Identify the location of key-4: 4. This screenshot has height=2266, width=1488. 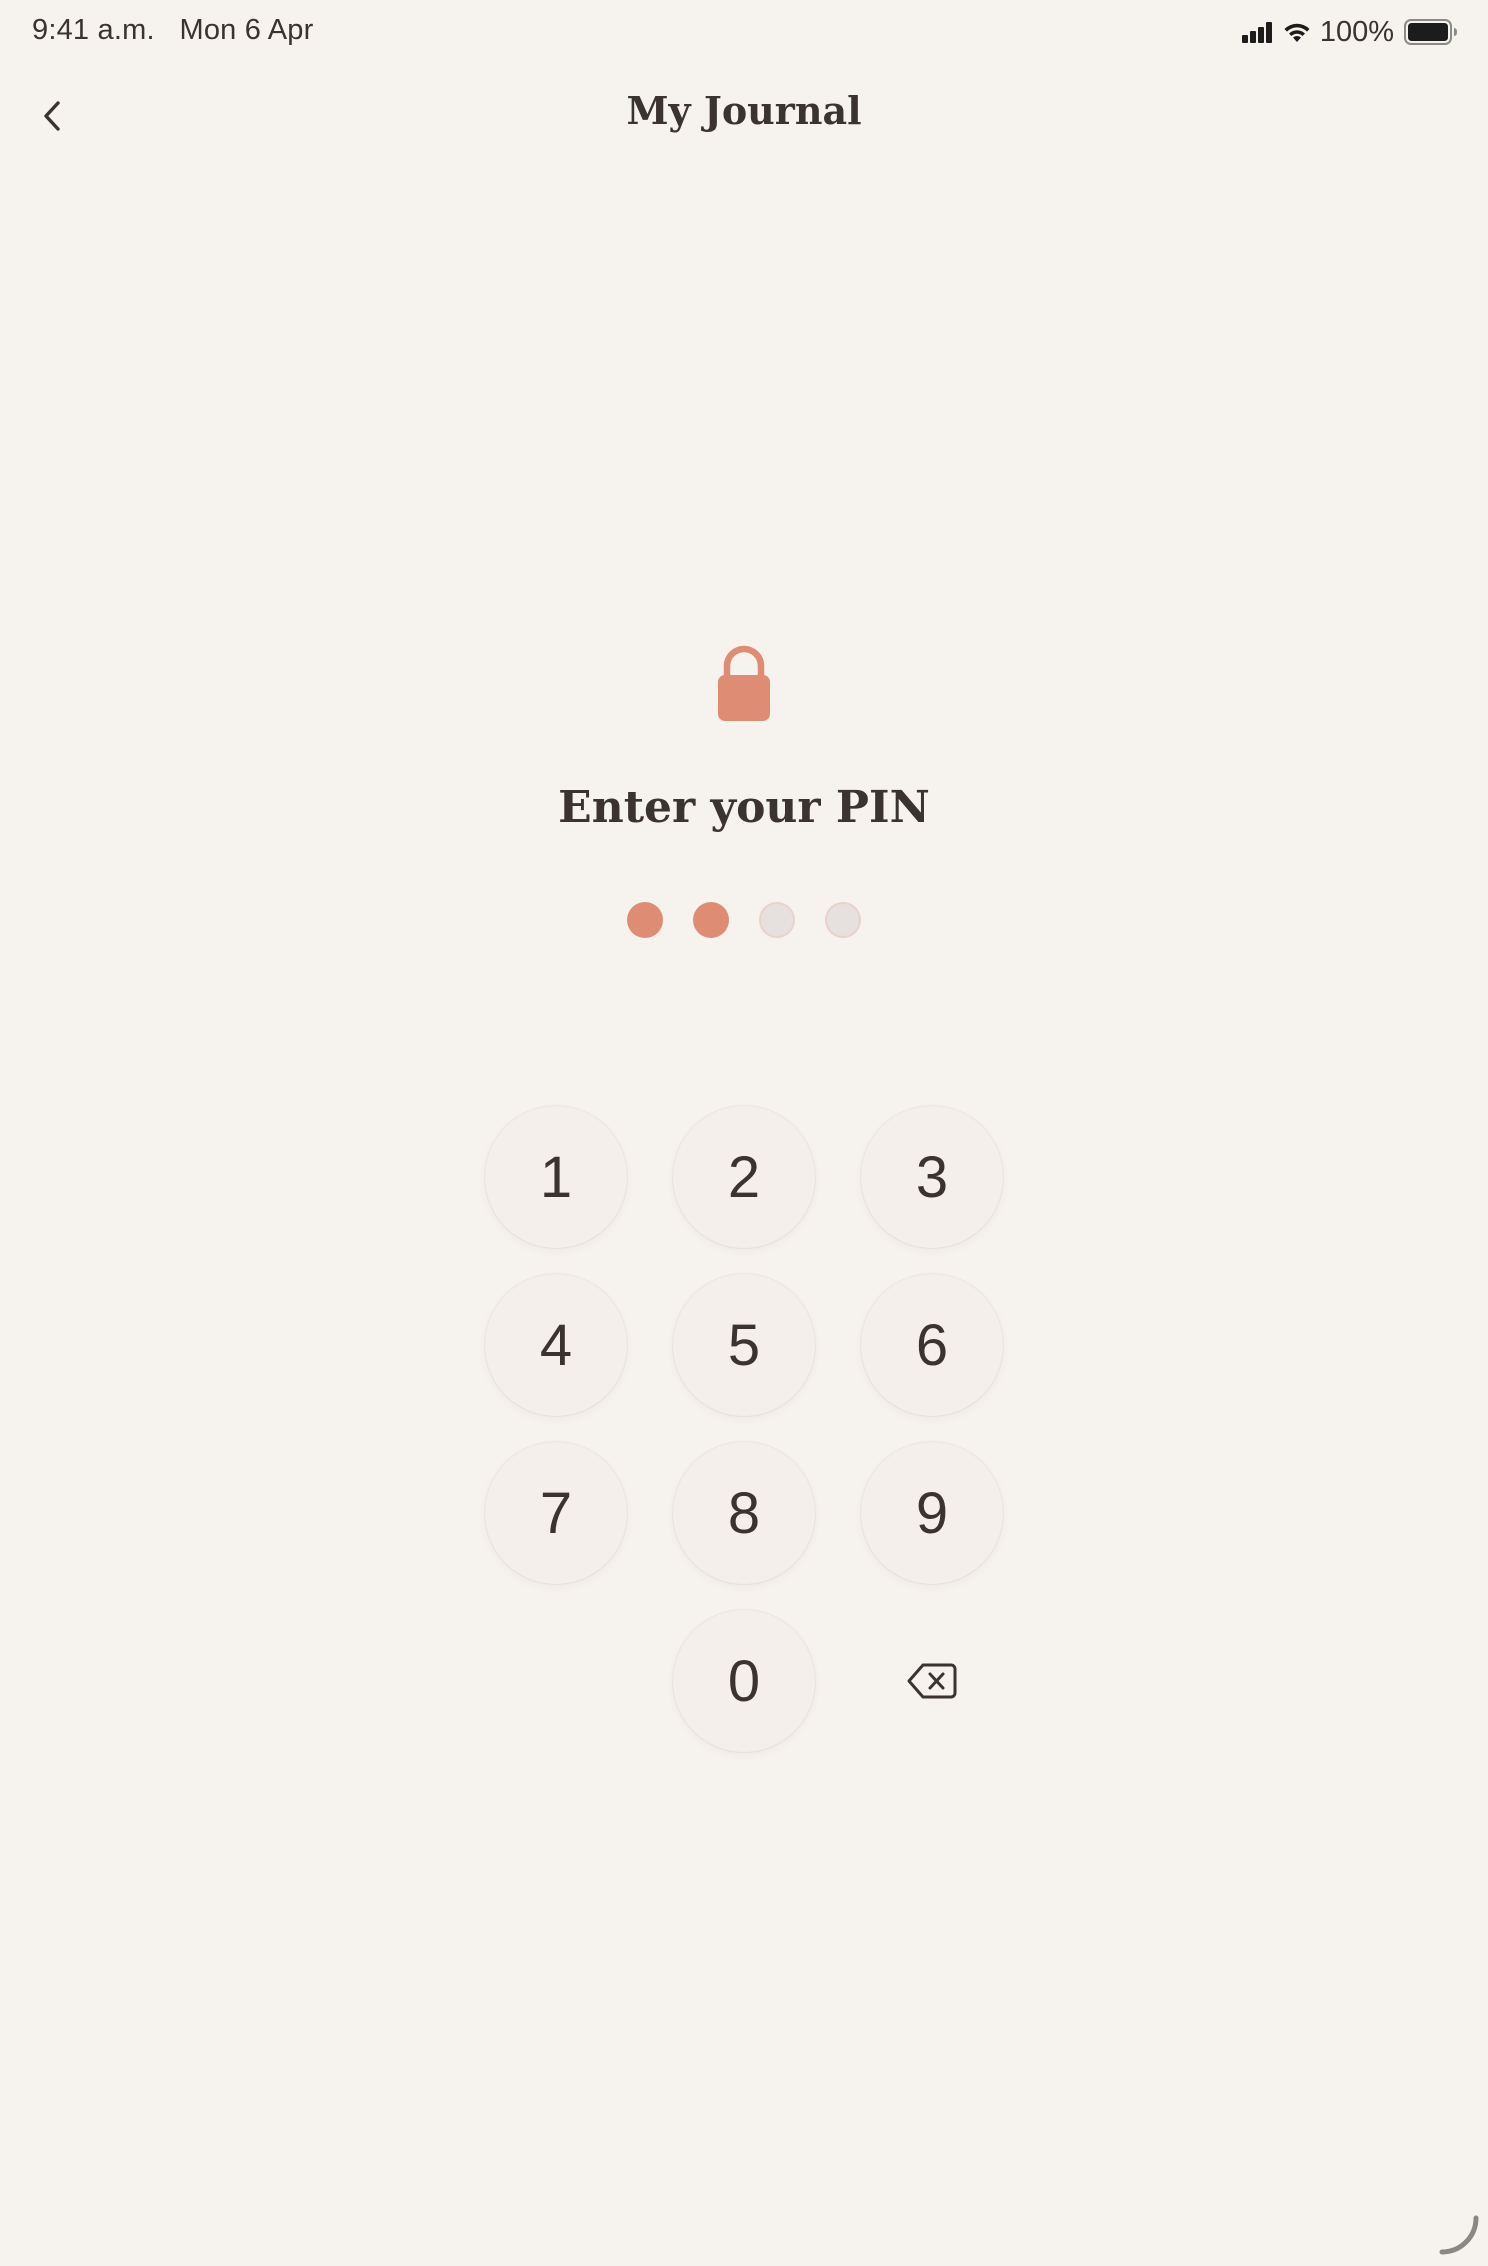
(556, 1345).